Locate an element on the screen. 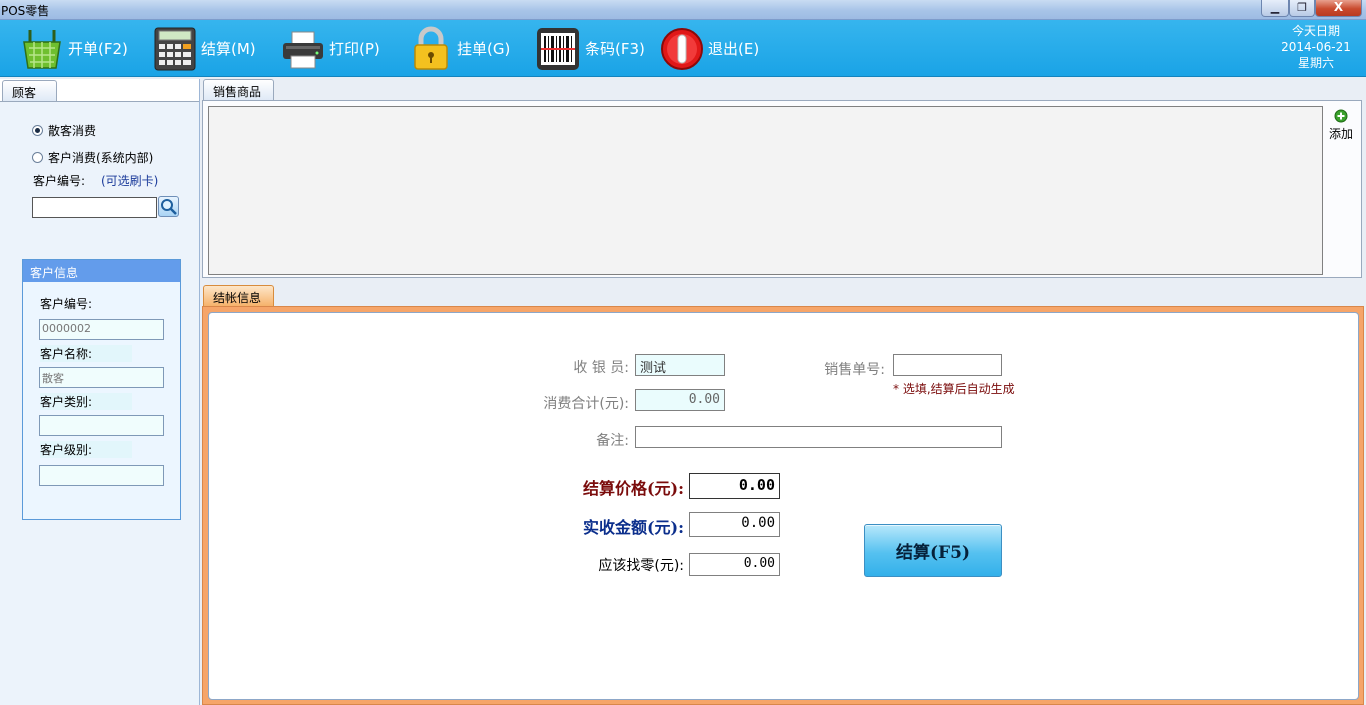 Image resolution: width=1366 pixels, height=705 pixels. info-id-label: 客户编号: is located at coordinates (66, 304).